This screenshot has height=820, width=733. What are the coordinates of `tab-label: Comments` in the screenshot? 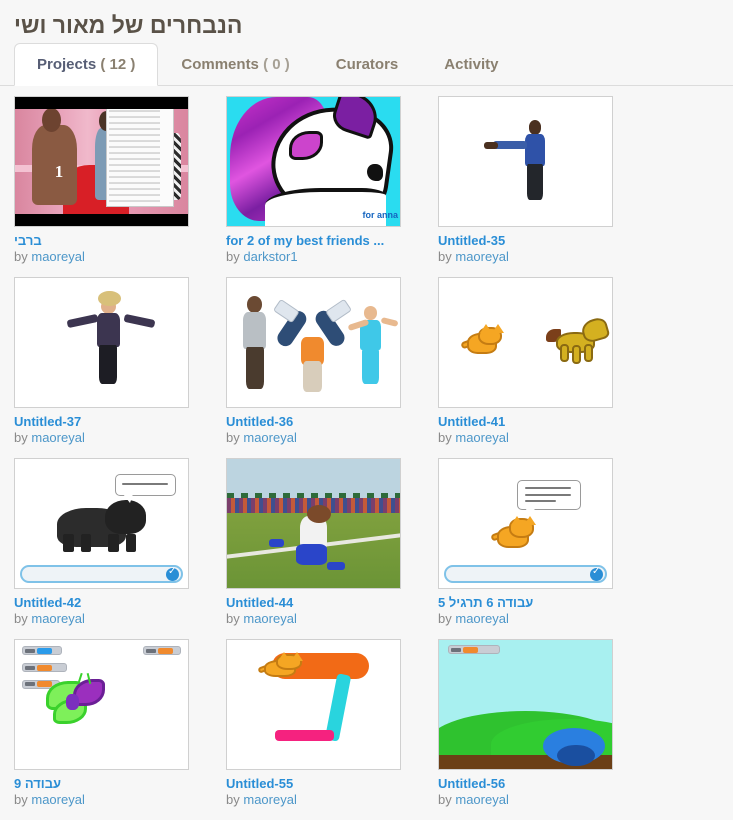 It's located at (220, 64).